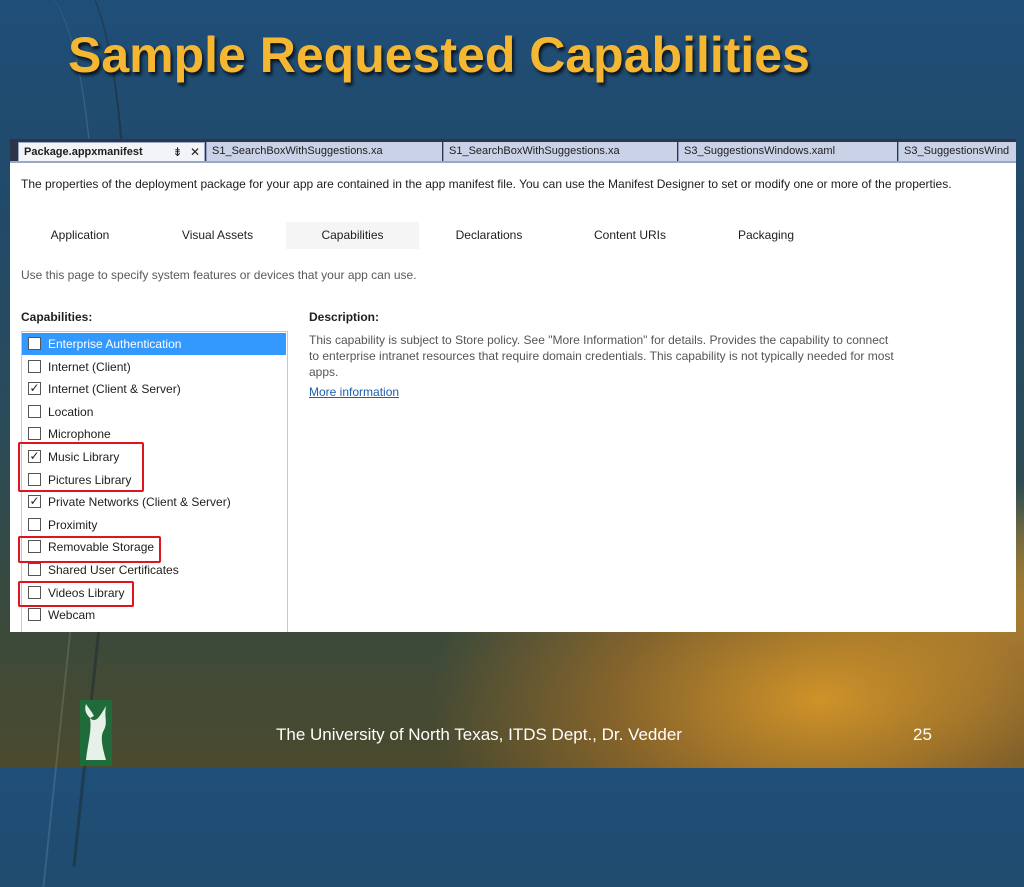 The width and height of the screenshot is (1024, 887). What do you see at coordinates (352, 235) in the screenshot?
I see `tab-capabilities: Capabilities` at bounding box center [352, 235].